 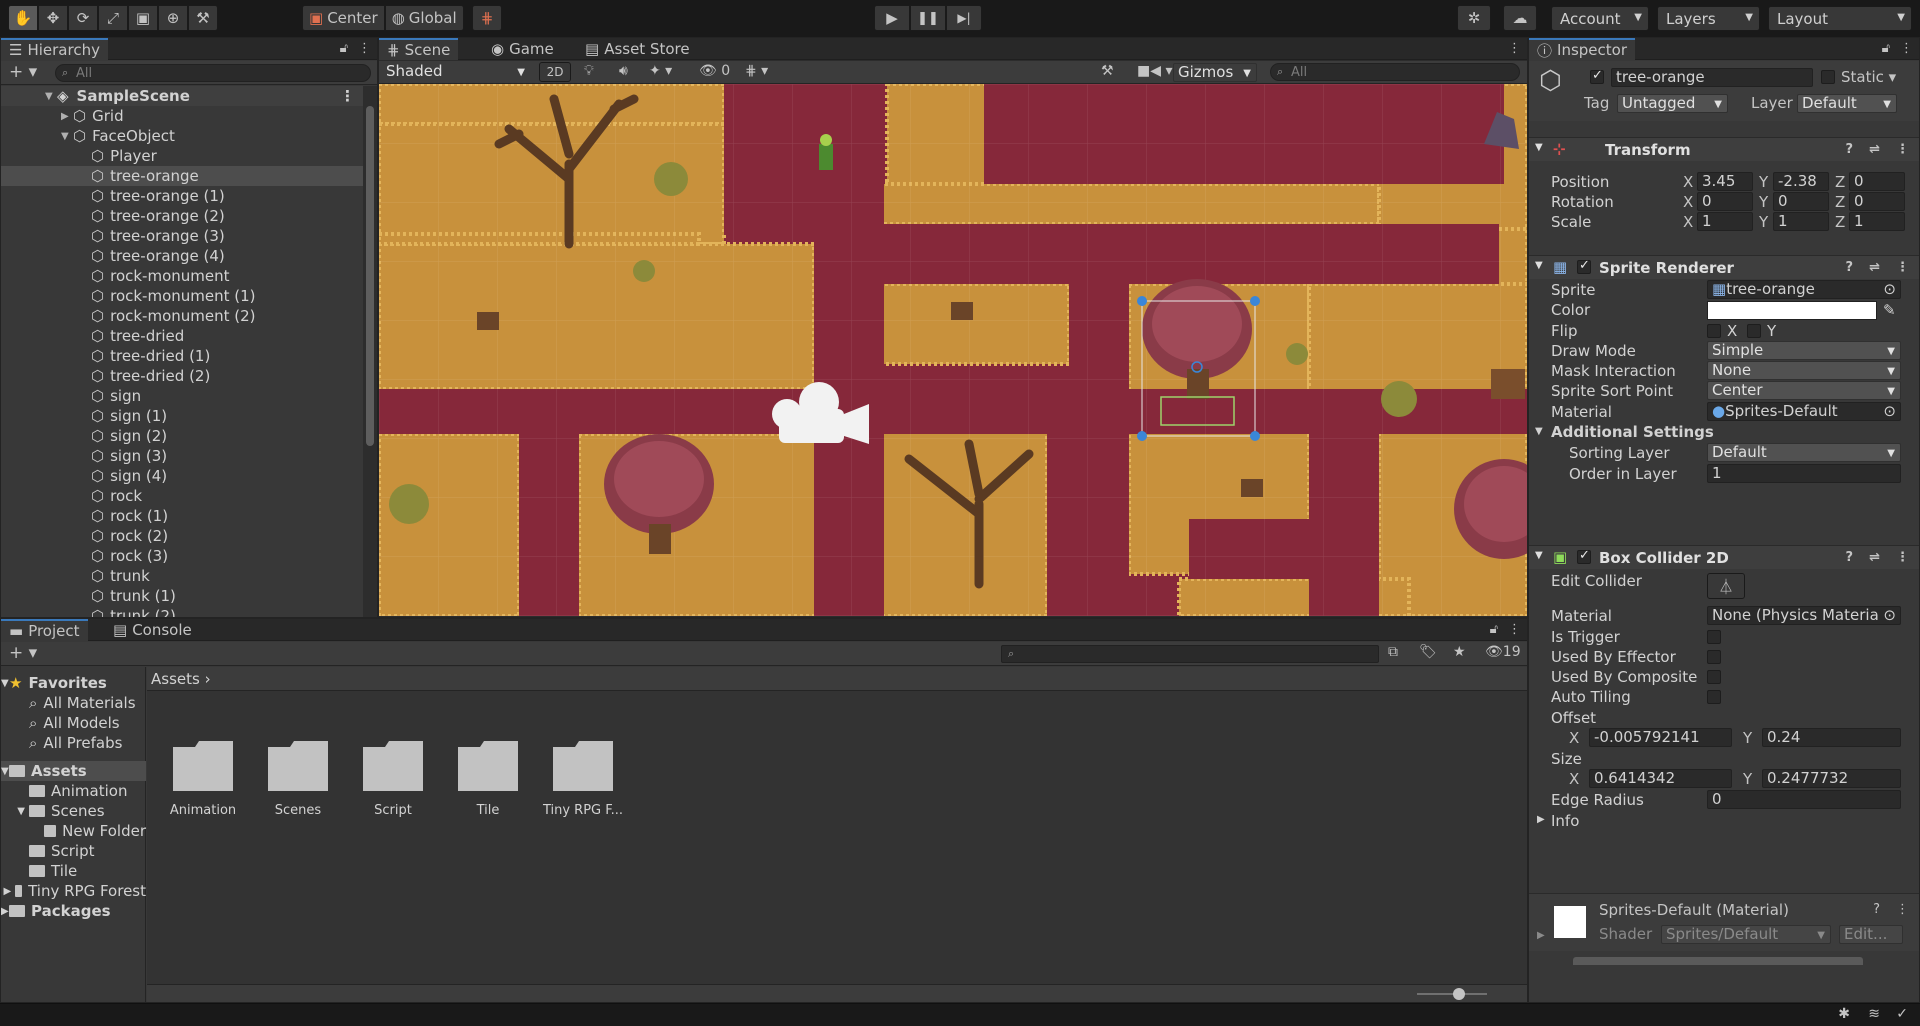 I want to click on rotation-z-field: 0, so click(x=1877, y=201).